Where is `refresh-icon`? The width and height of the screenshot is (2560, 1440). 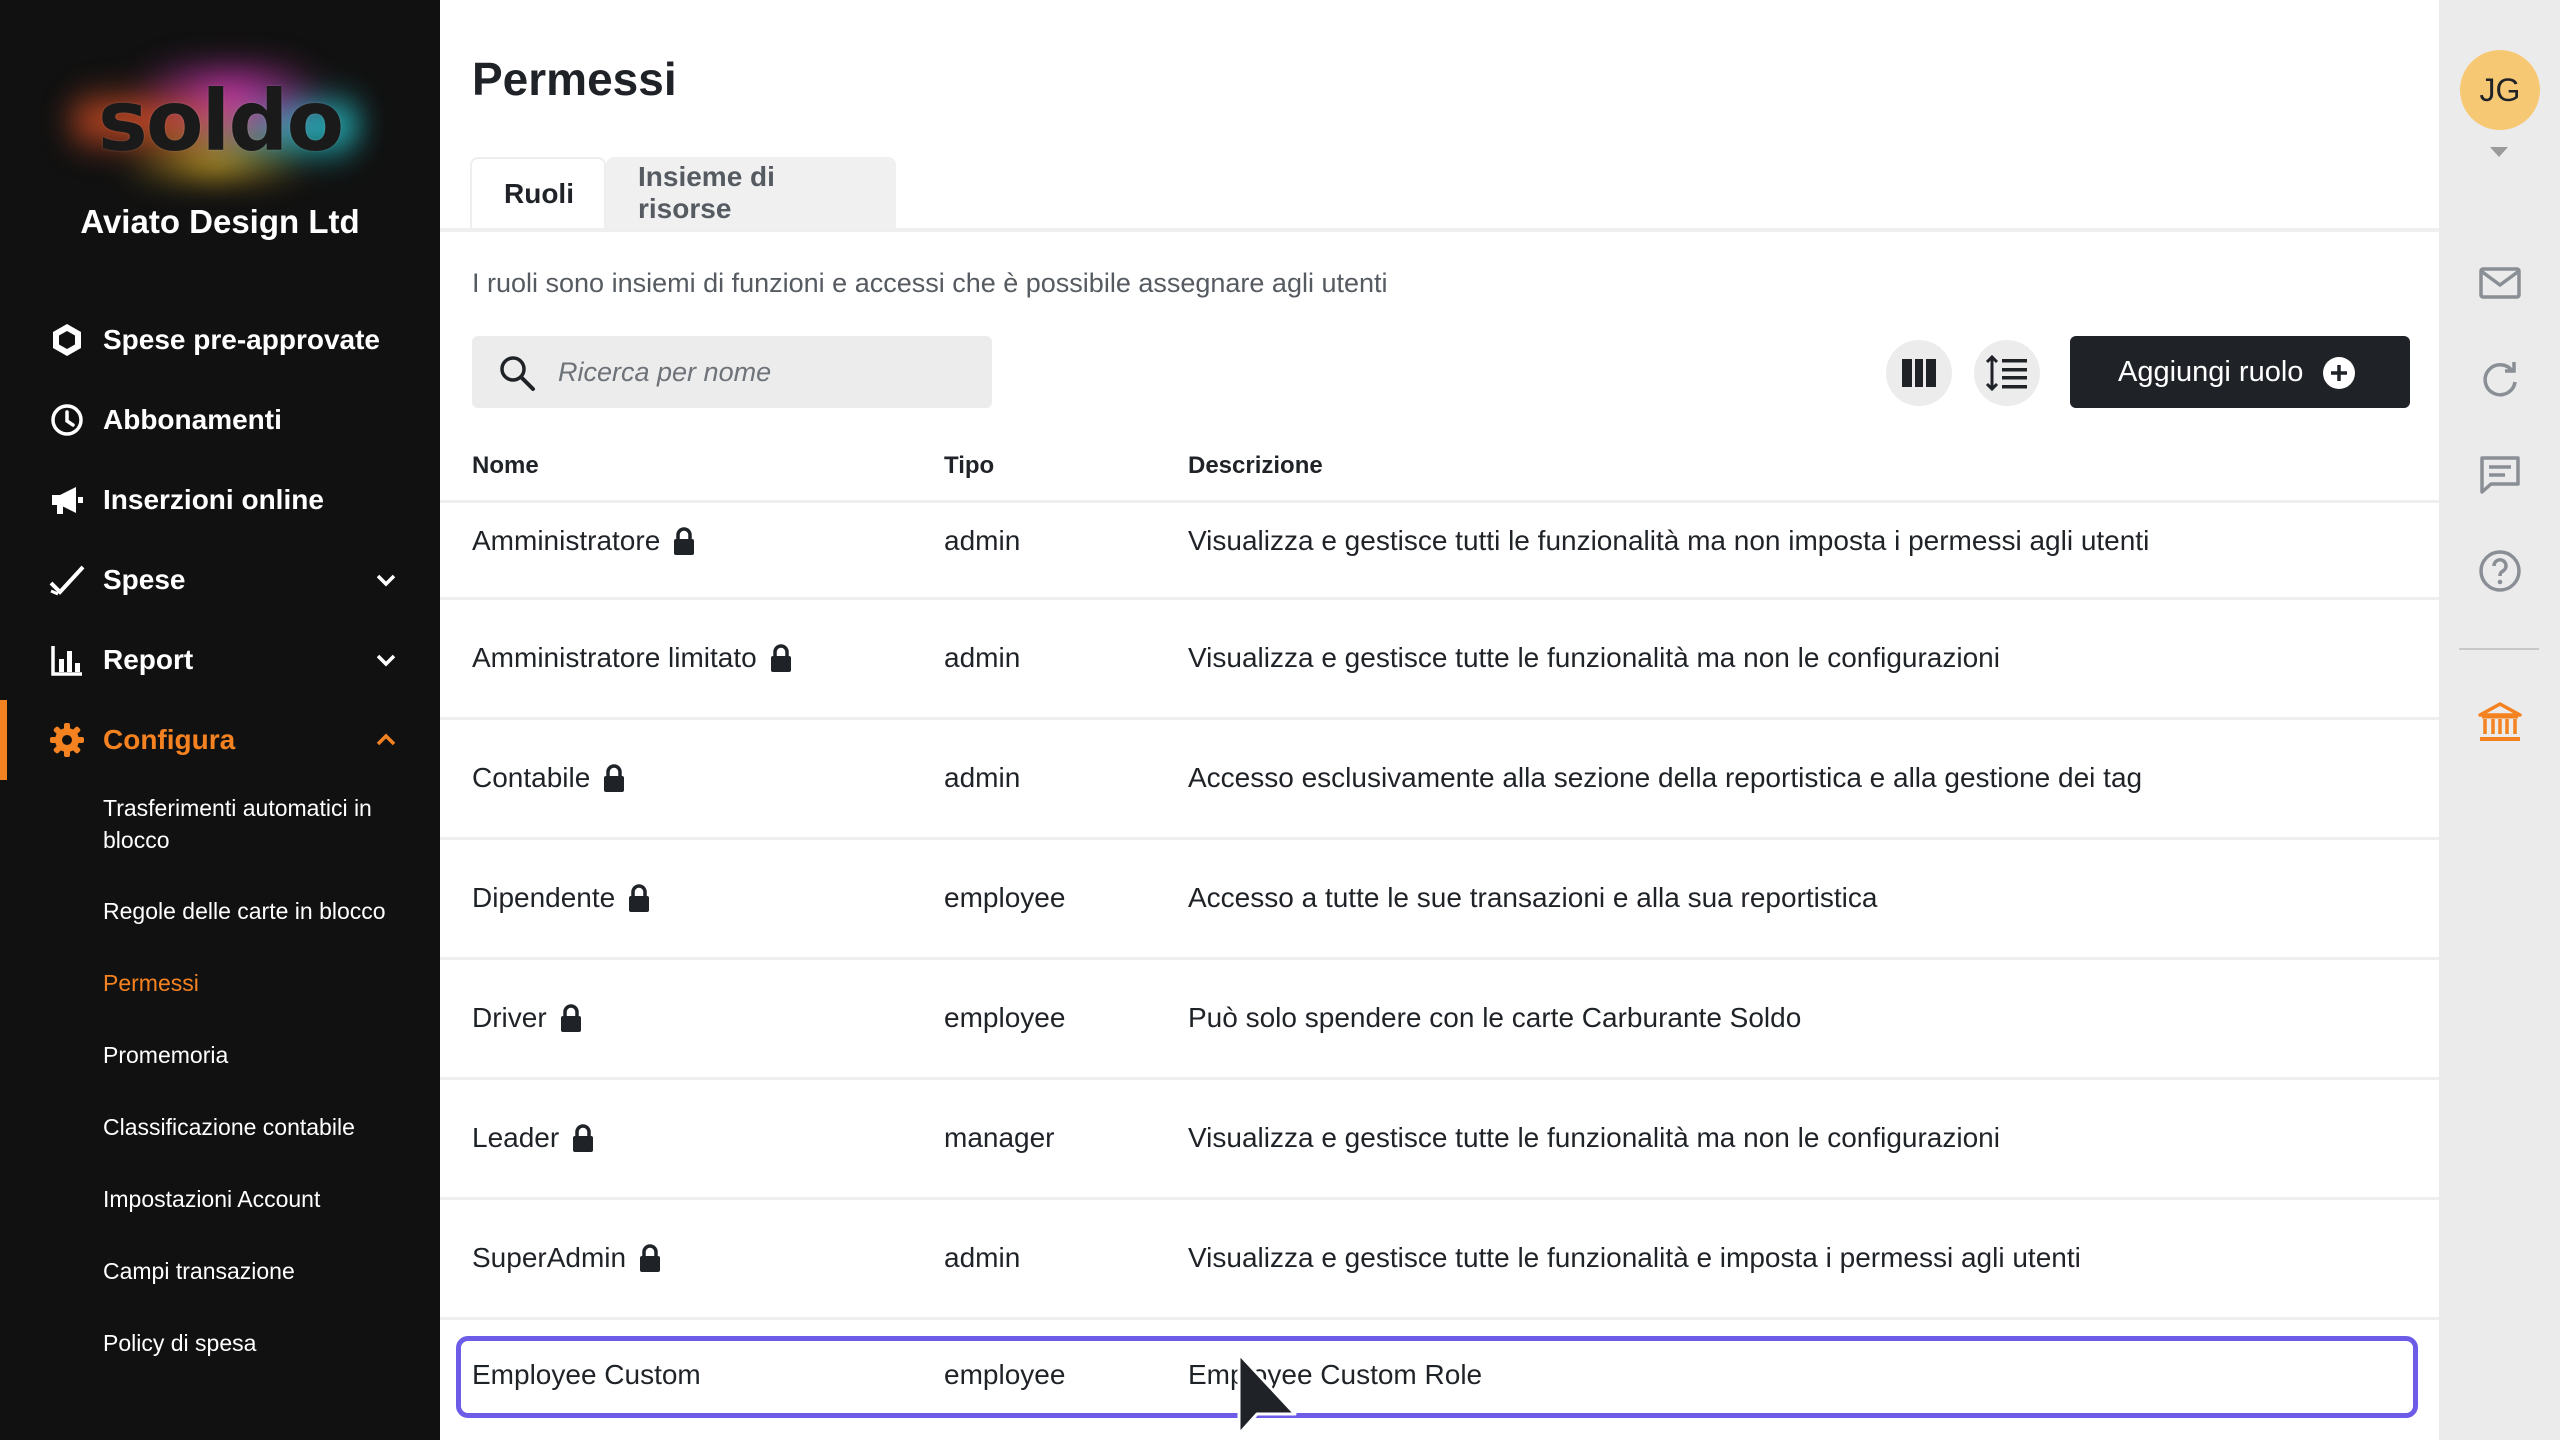
refresh-icon is located at coordinates (2500, 379).